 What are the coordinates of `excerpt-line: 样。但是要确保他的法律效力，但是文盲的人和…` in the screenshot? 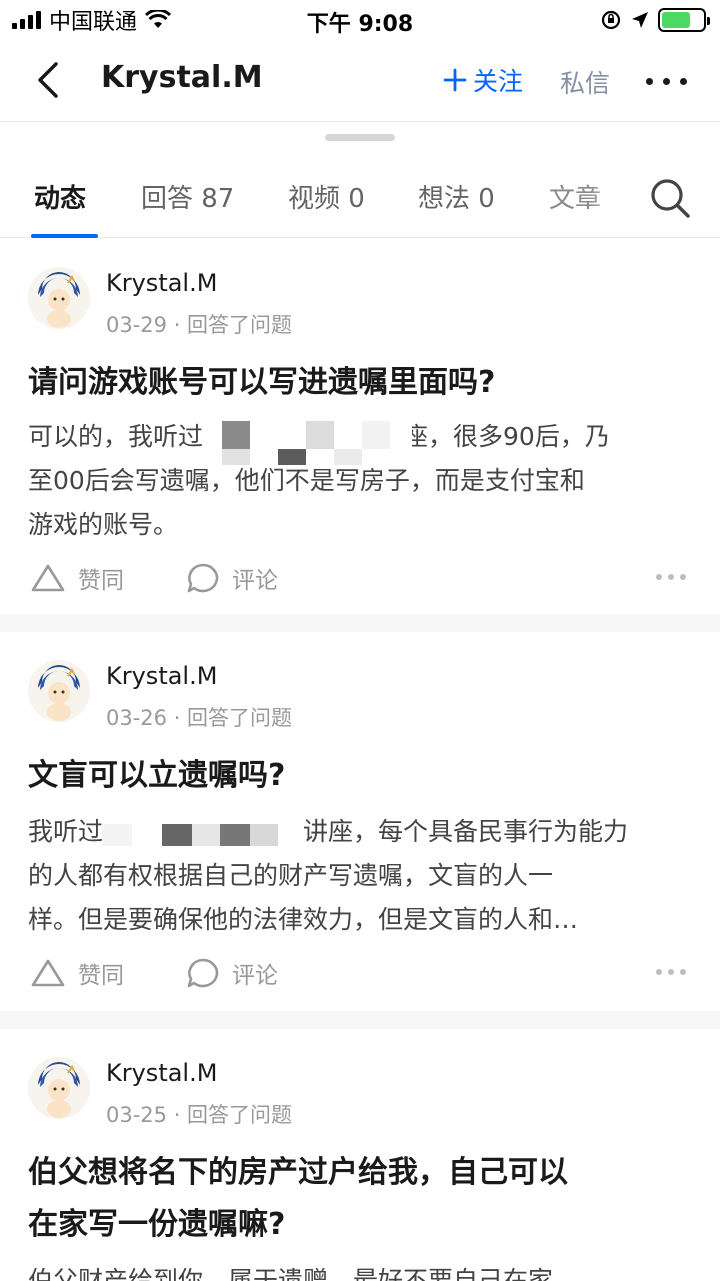 It's located at (303, 919).